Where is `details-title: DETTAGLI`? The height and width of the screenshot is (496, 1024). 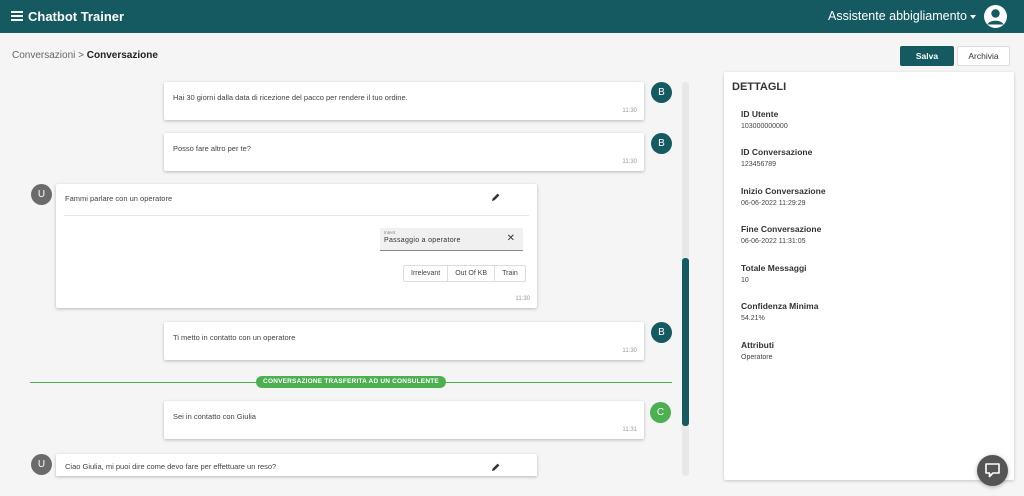 details-title: DETTAGLI is located at coordinates (759, 87).